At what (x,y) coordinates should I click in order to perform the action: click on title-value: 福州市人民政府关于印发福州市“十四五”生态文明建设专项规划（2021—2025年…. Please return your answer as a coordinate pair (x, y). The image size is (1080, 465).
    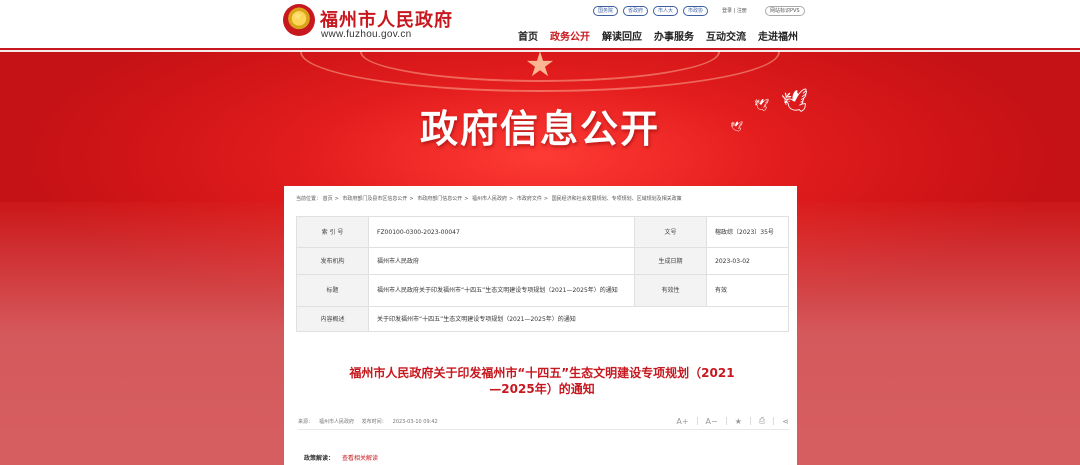
    Looking at the image, I should click on (501, 290).